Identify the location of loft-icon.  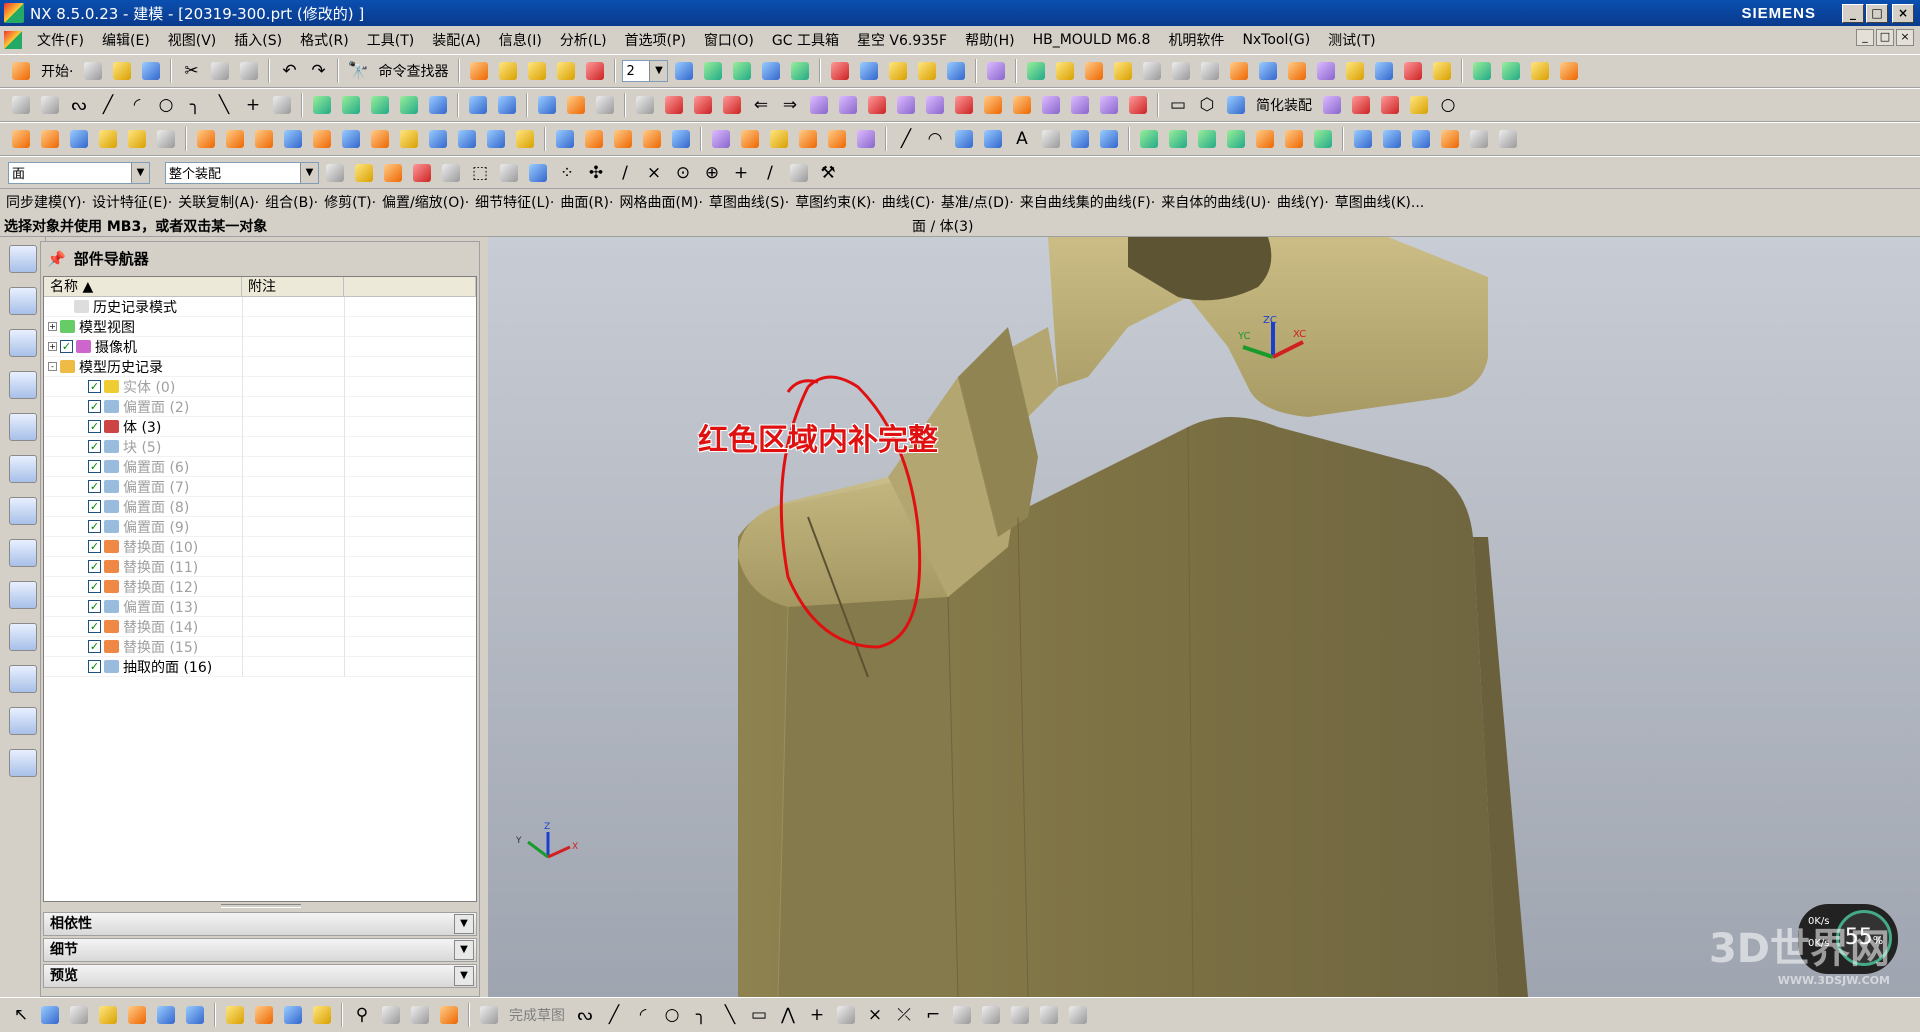
(623, 139).